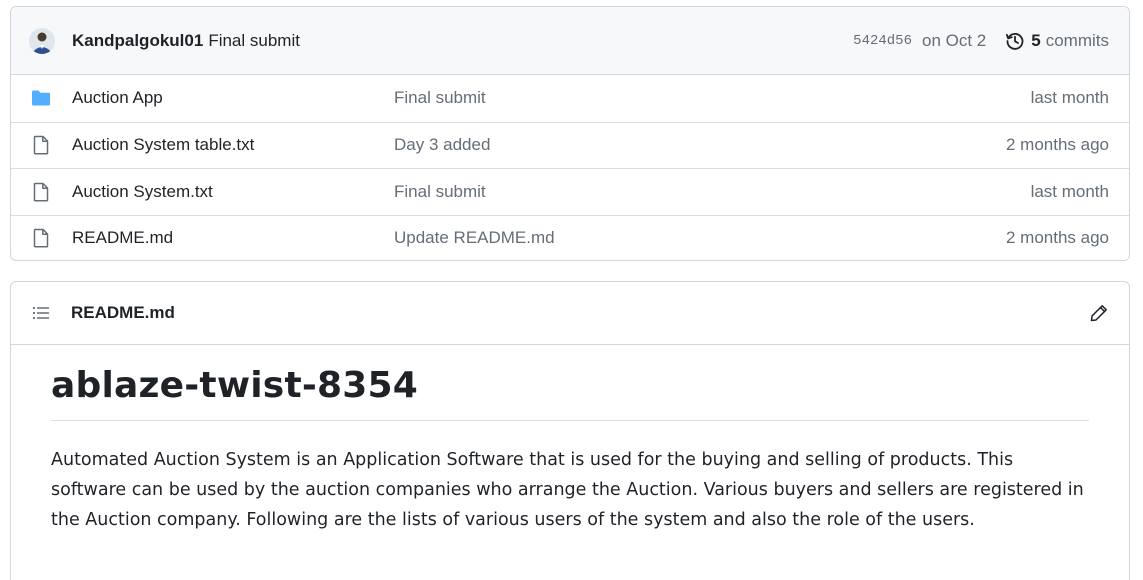 The width and height of the screenshot is (1143, 580). Describe the element at coordinates (41, 313) in the screenshot. I see `outline-list-icon` at that location.